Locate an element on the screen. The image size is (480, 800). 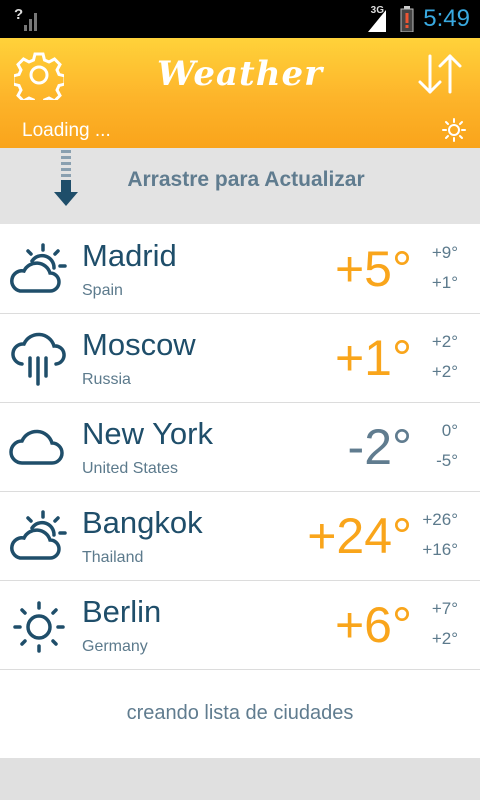
low-temp: +16° is located at coordinates (440, 549).